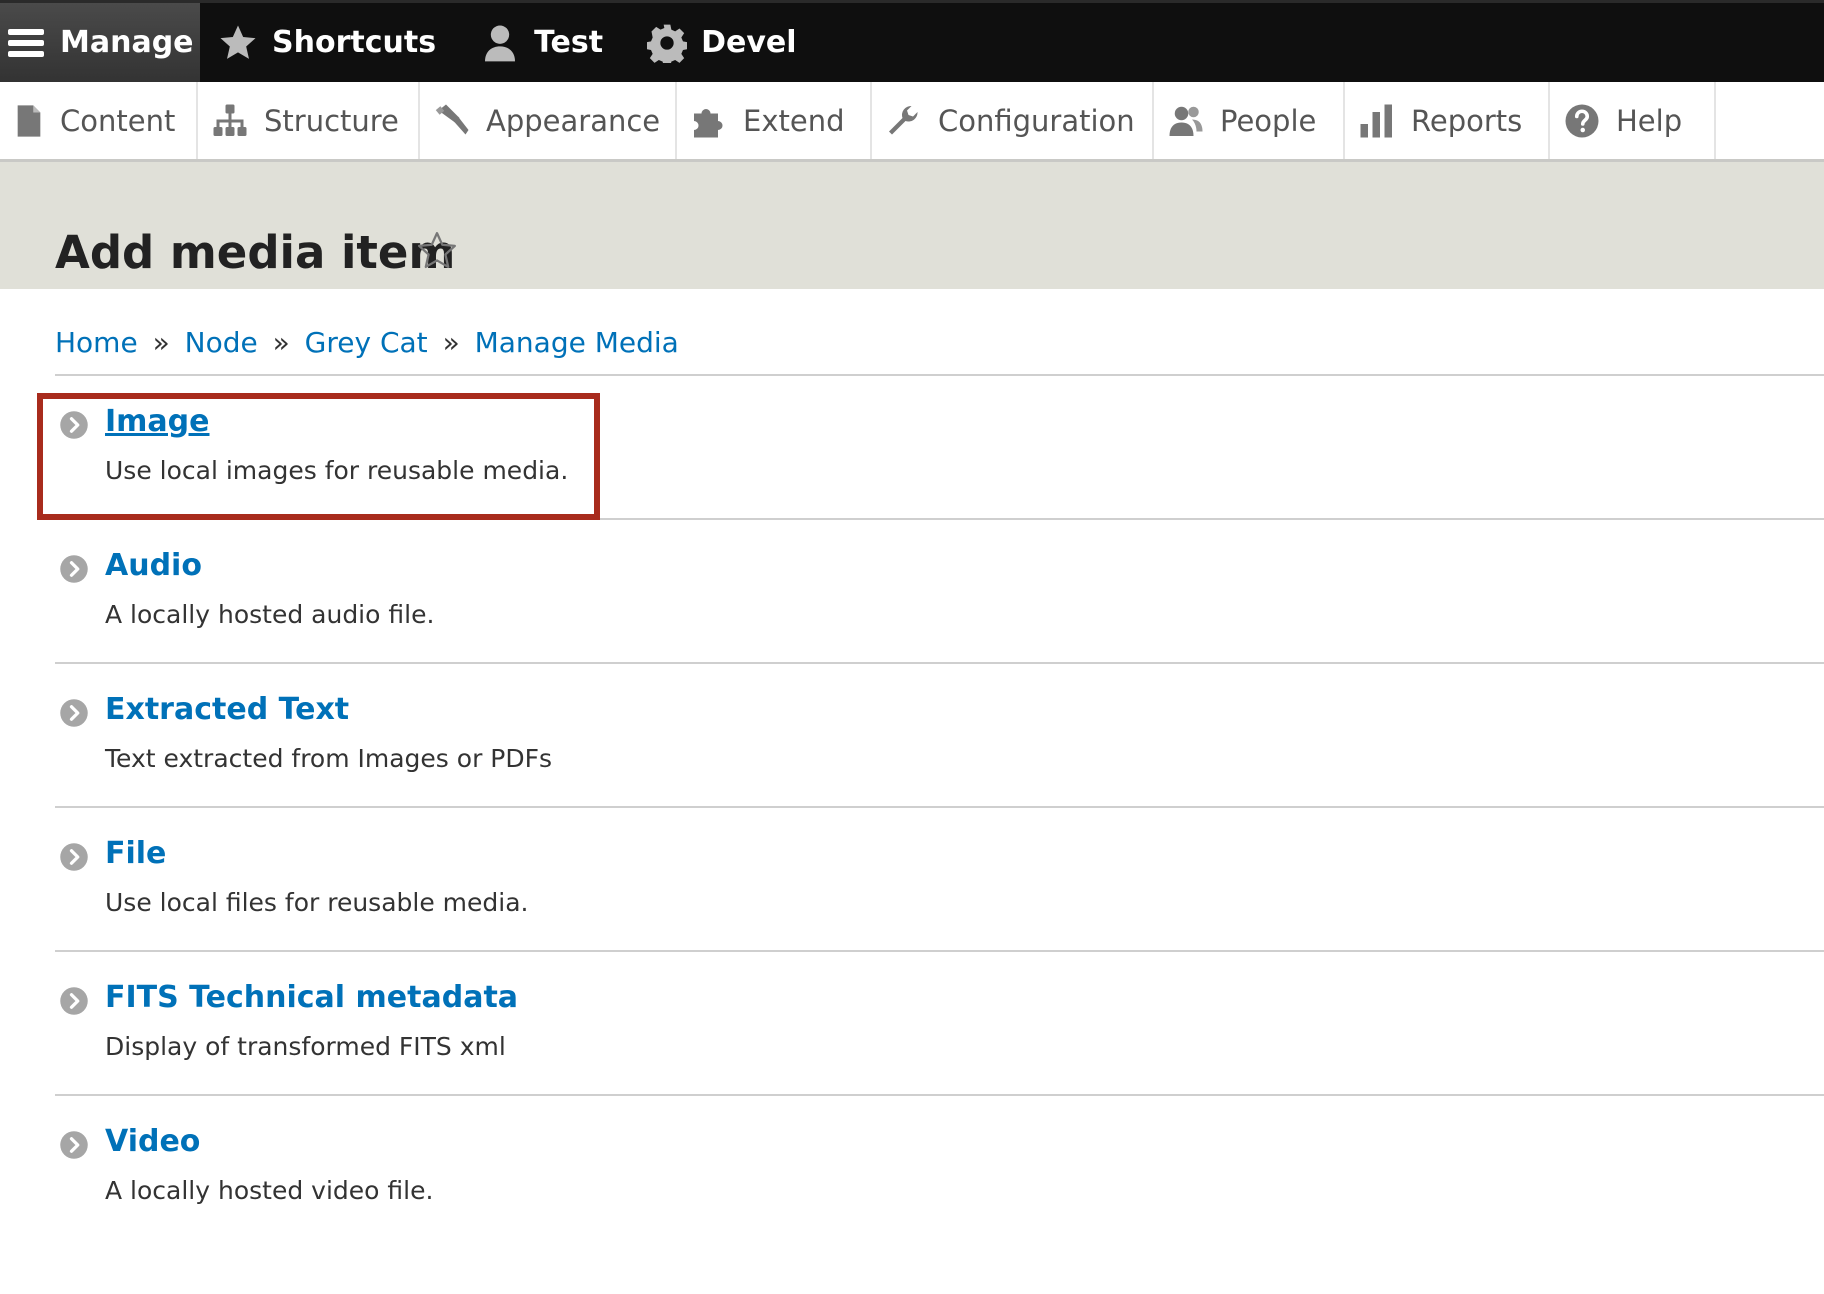 This screenshot has height=1294, width=1824. I want to click on toolbar-user-tab: Test, so click(545, 42).